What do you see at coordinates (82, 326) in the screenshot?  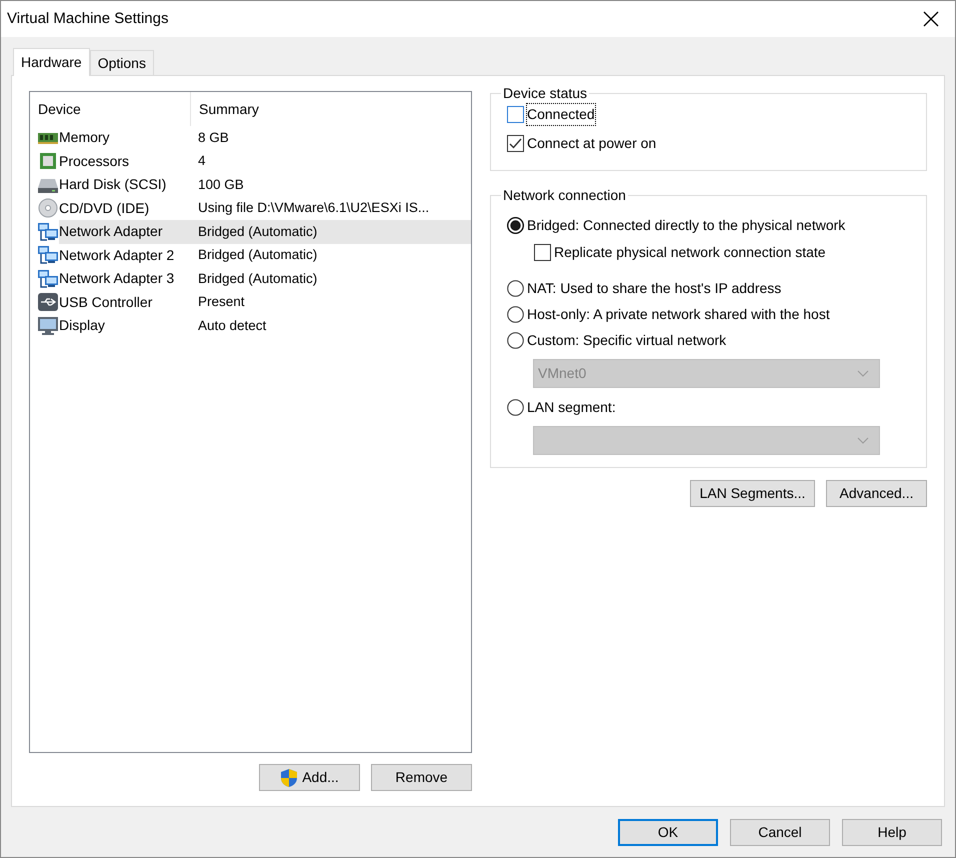 I see `table-cell-text: Display` at bounding box center [82, 326].